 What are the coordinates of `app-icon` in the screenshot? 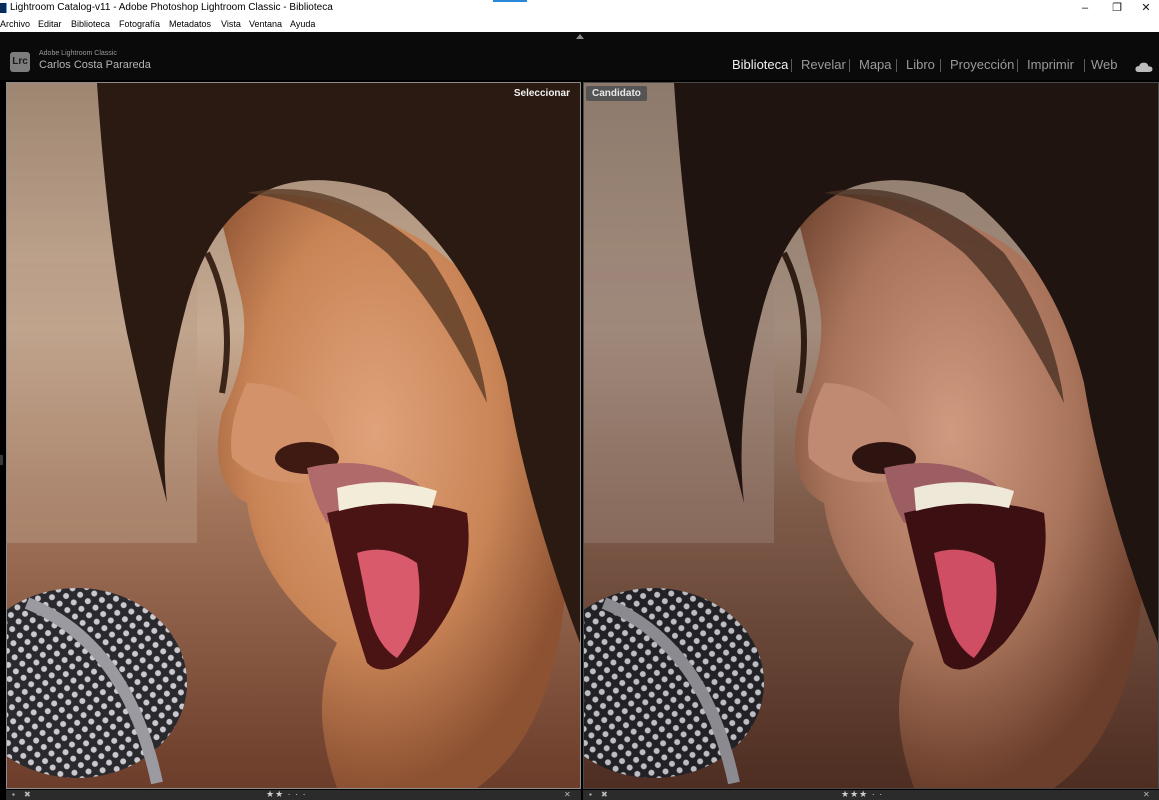 It's located at (3, 8).